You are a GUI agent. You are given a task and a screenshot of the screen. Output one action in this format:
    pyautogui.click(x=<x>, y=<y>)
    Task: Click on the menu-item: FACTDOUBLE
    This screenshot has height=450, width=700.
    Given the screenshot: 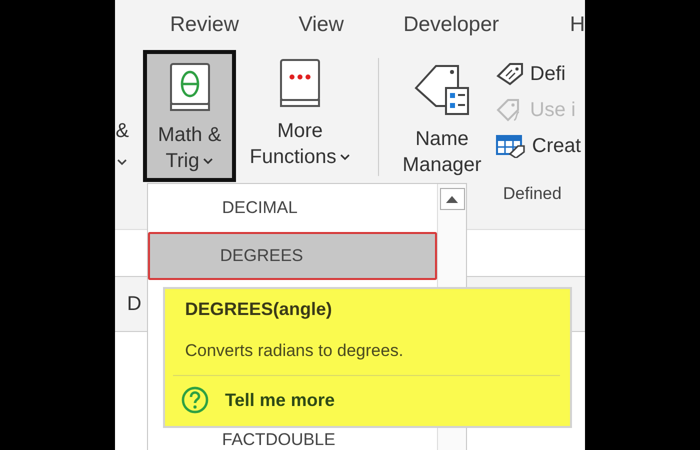 What is the action you would take?
    pyautogui.click(x=243, y=439)
    